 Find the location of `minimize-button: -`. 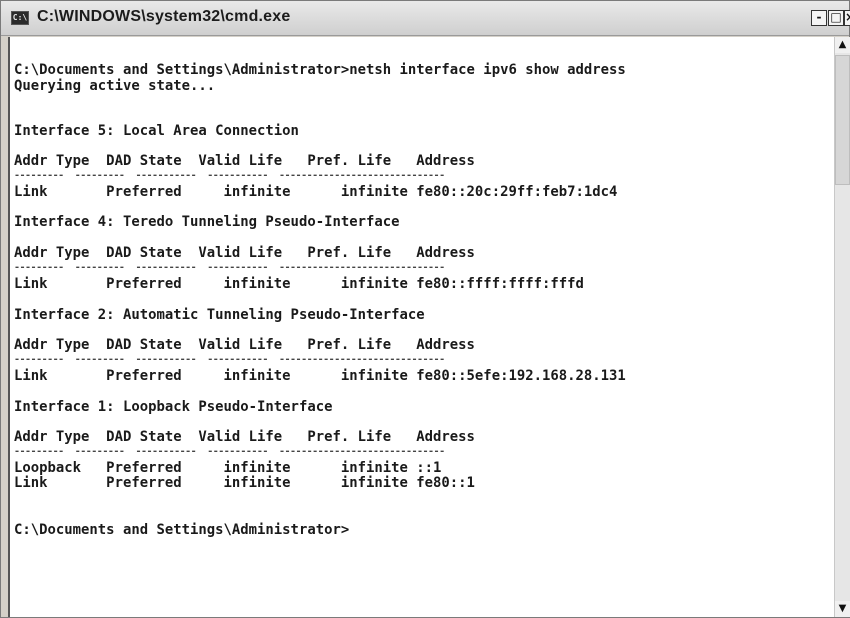

minimize-button: - is located at coordinates (819, 18).